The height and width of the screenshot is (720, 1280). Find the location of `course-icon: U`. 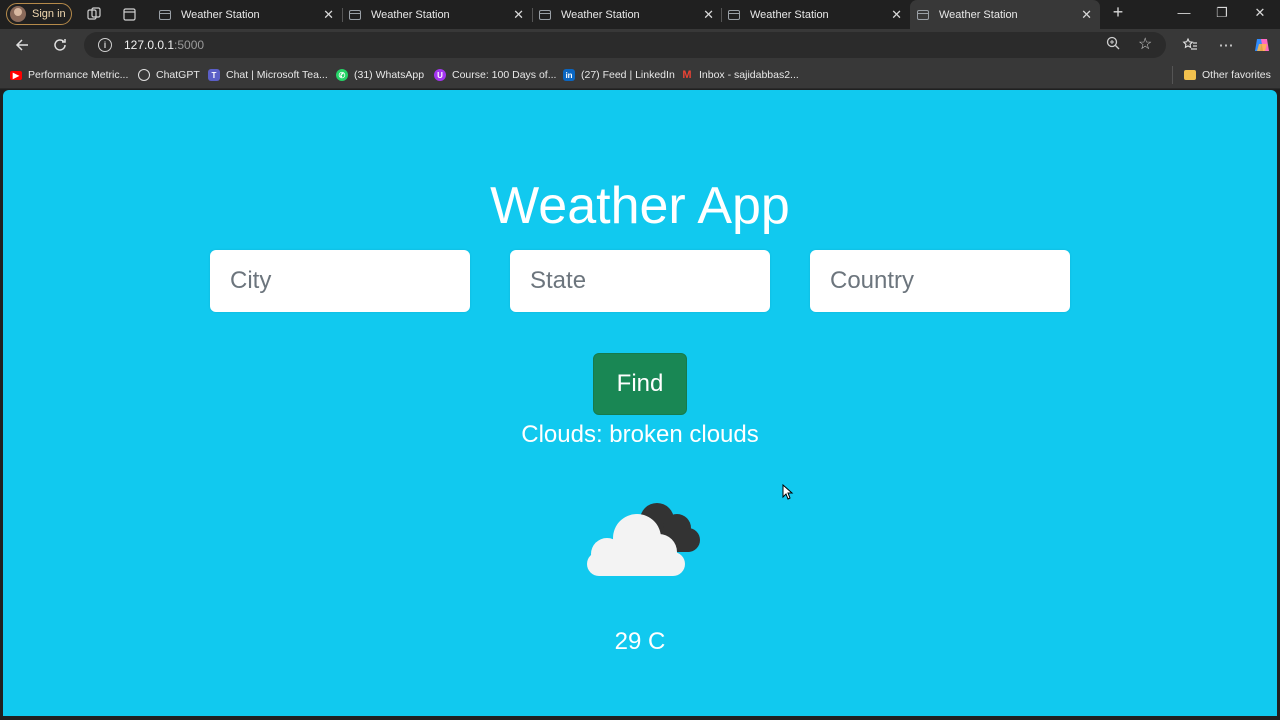

course-icon: U is located at coordinates (440, 75).